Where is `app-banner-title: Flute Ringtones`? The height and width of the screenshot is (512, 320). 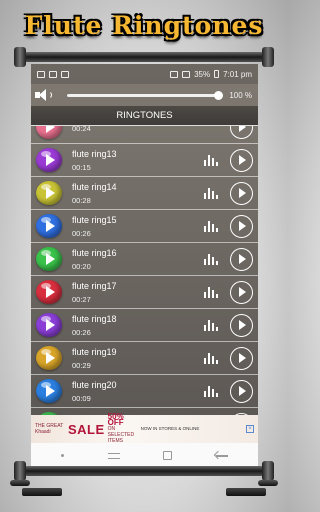
app-banner-title: Flute Ringtones is located at coordinates (144, 25).